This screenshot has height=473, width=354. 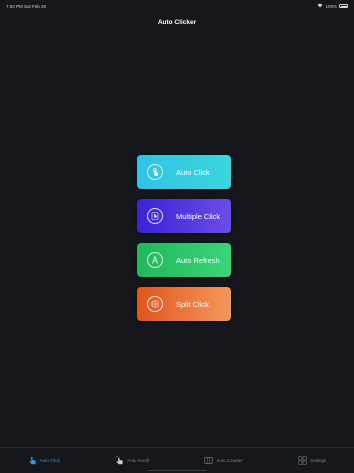 I want to click on auto-refresh-label: Auto Refresh, so click(x=198, y=260).